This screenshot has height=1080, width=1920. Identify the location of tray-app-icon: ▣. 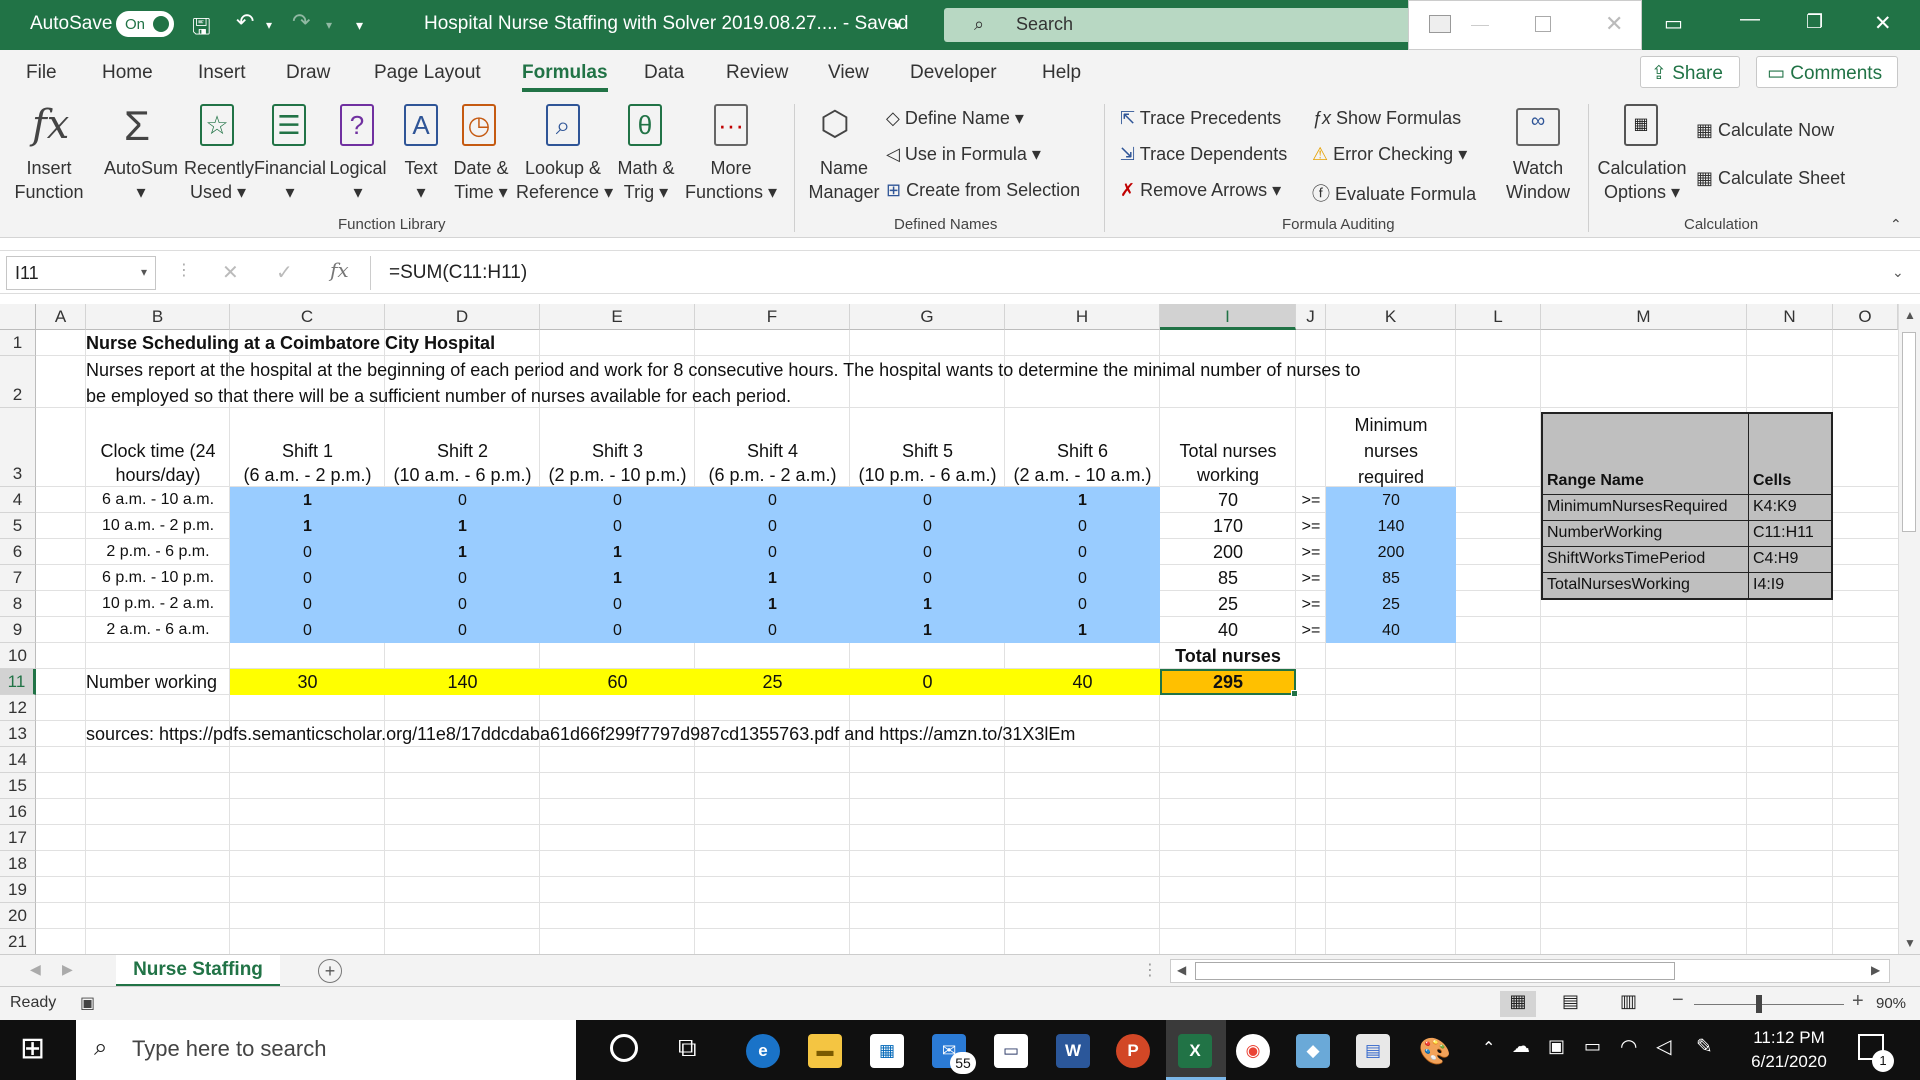
(1556, 1046).